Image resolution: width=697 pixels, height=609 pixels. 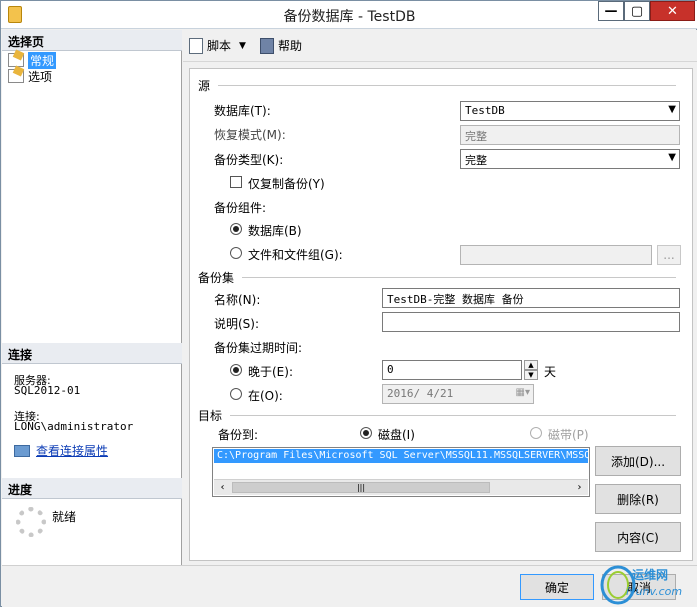 I want to click on expire-date-value: 2016/ 4/21, so click(x=420, y=393).